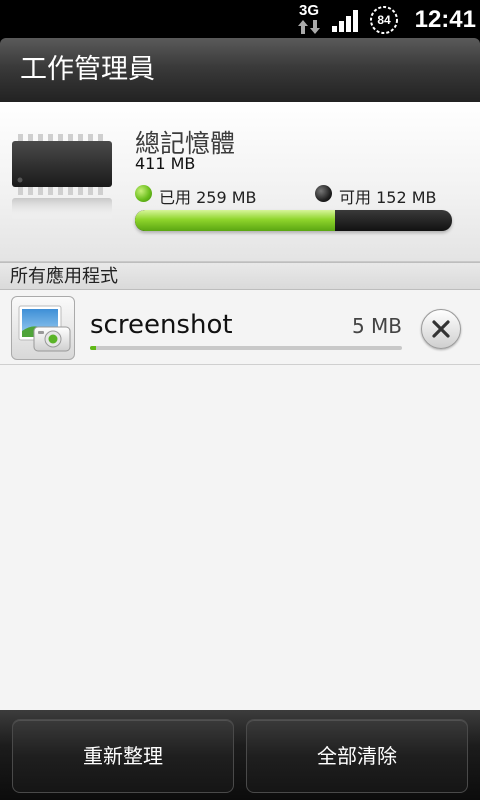 The height and width of the screenshot is (800, 480). I want to click on signal-strength-icon, so click(345, 21).